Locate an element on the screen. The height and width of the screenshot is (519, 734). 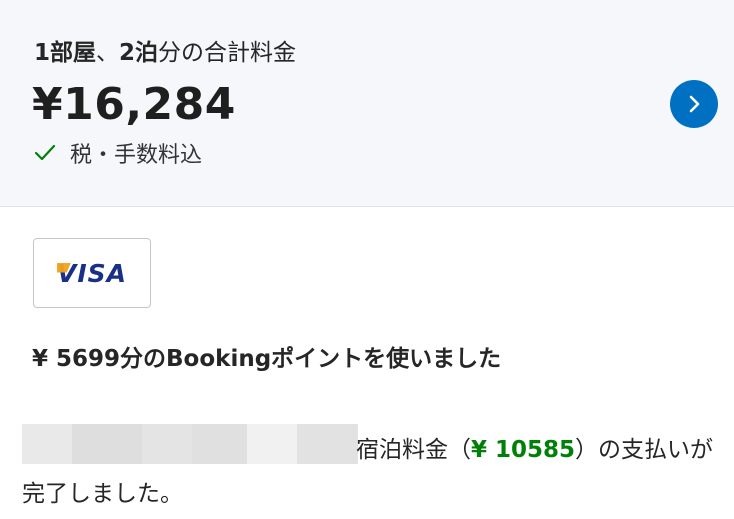
chevron-right-icon is located at coordinates (694, 104).